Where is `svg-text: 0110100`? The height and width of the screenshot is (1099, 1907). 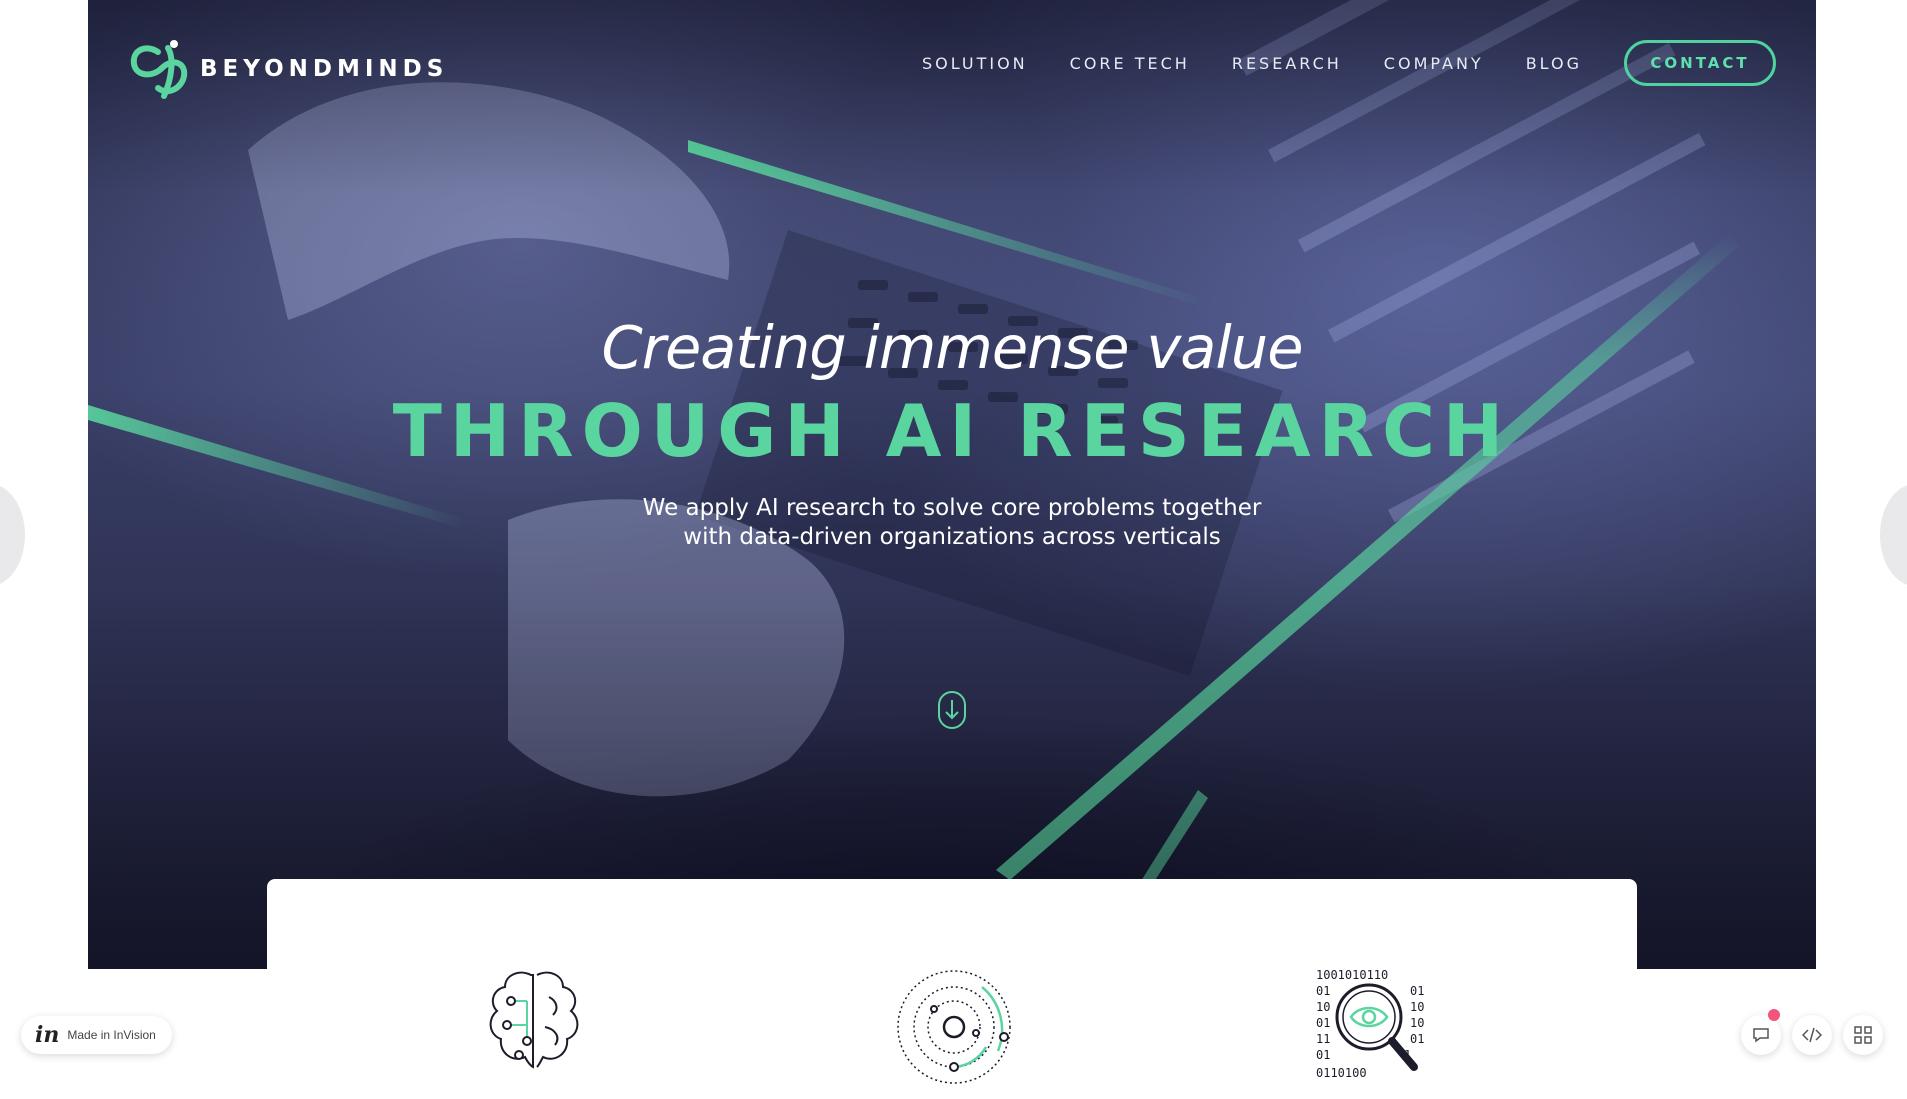
svg-text: 0110100 is located at coordinates (1341, 1073).